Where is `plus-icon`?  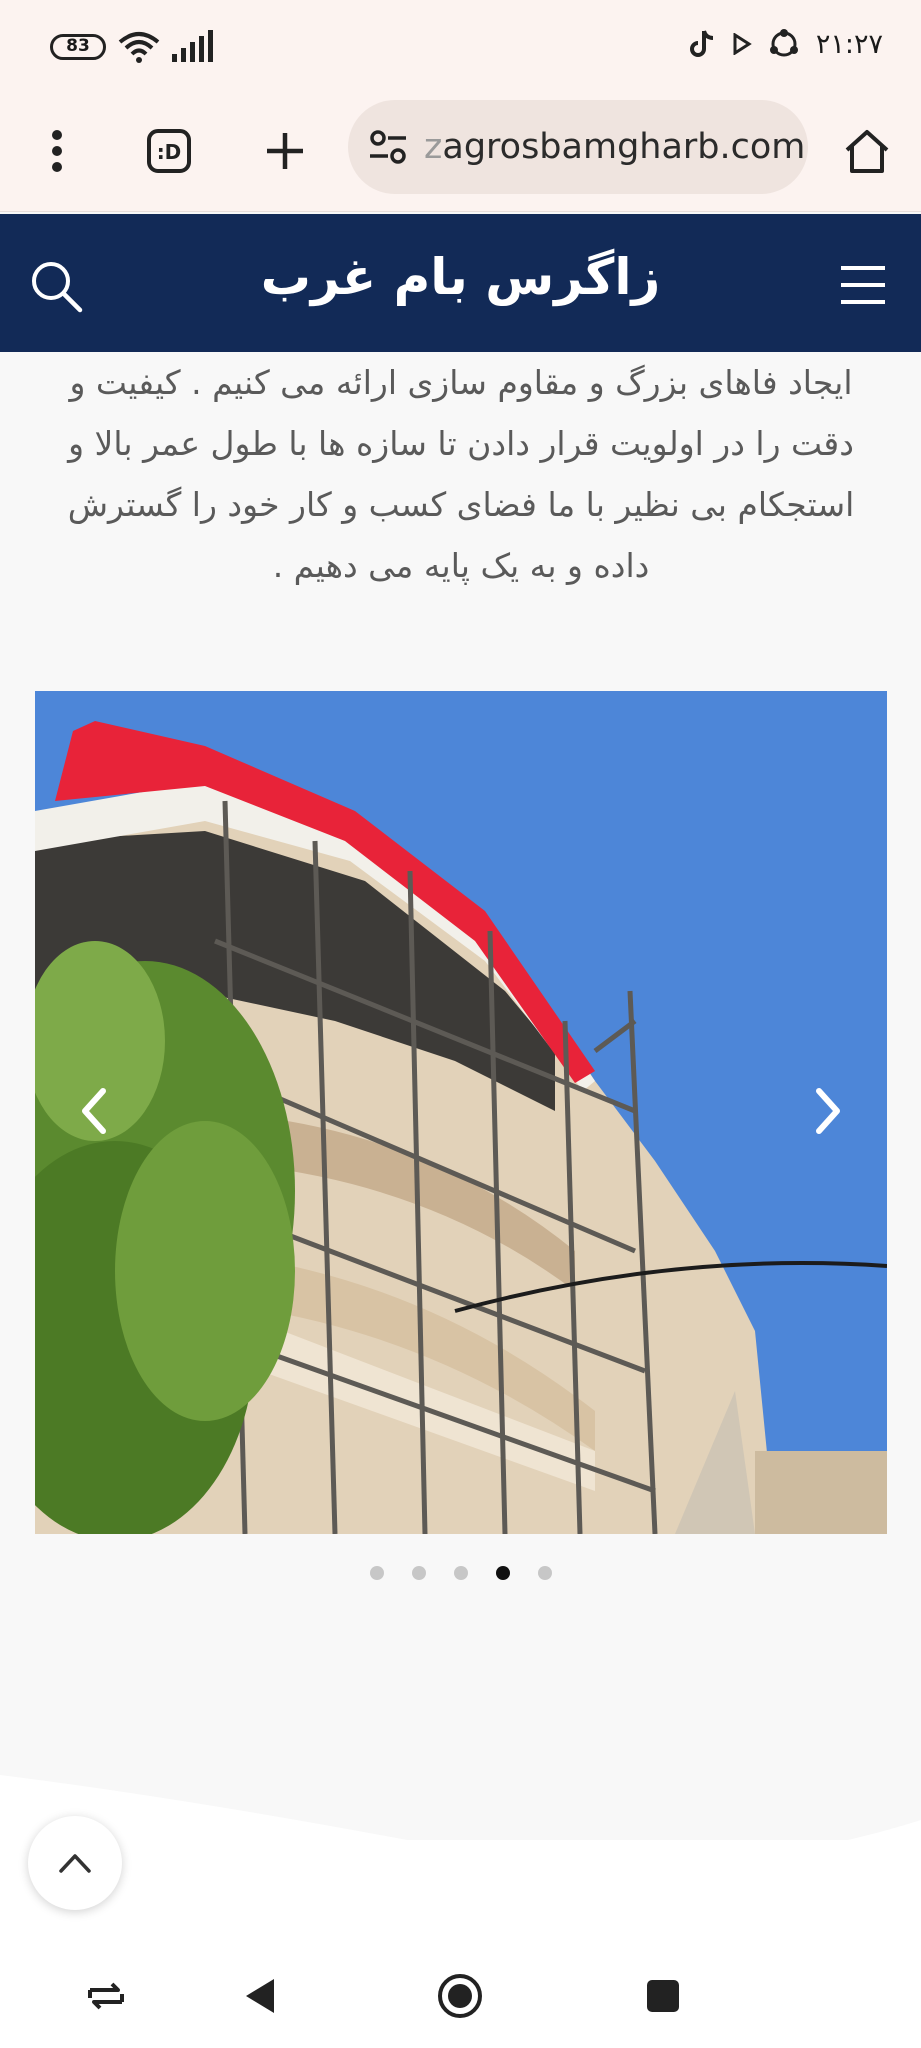
plus-icon is located at coordinates (285, 151).